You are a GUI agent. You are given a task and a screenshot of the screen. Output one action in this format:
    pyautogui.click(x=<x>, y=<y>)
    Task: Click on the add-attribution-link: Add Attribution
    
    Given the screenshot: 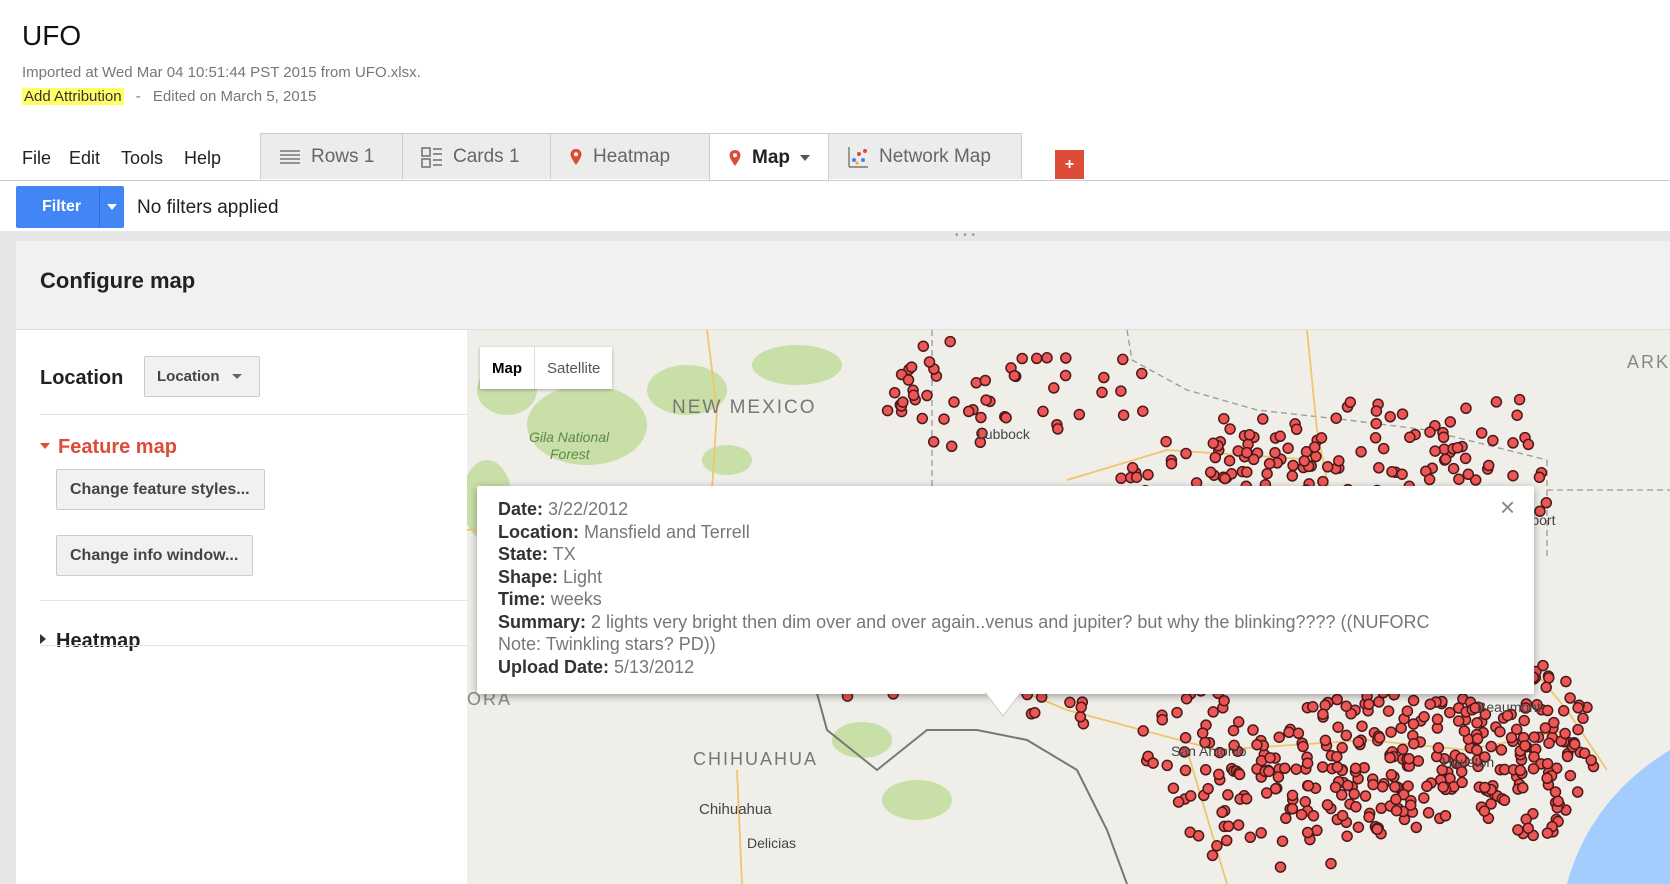 What is the action you would take?
    pyautogui.click(x=73, y=96)
    